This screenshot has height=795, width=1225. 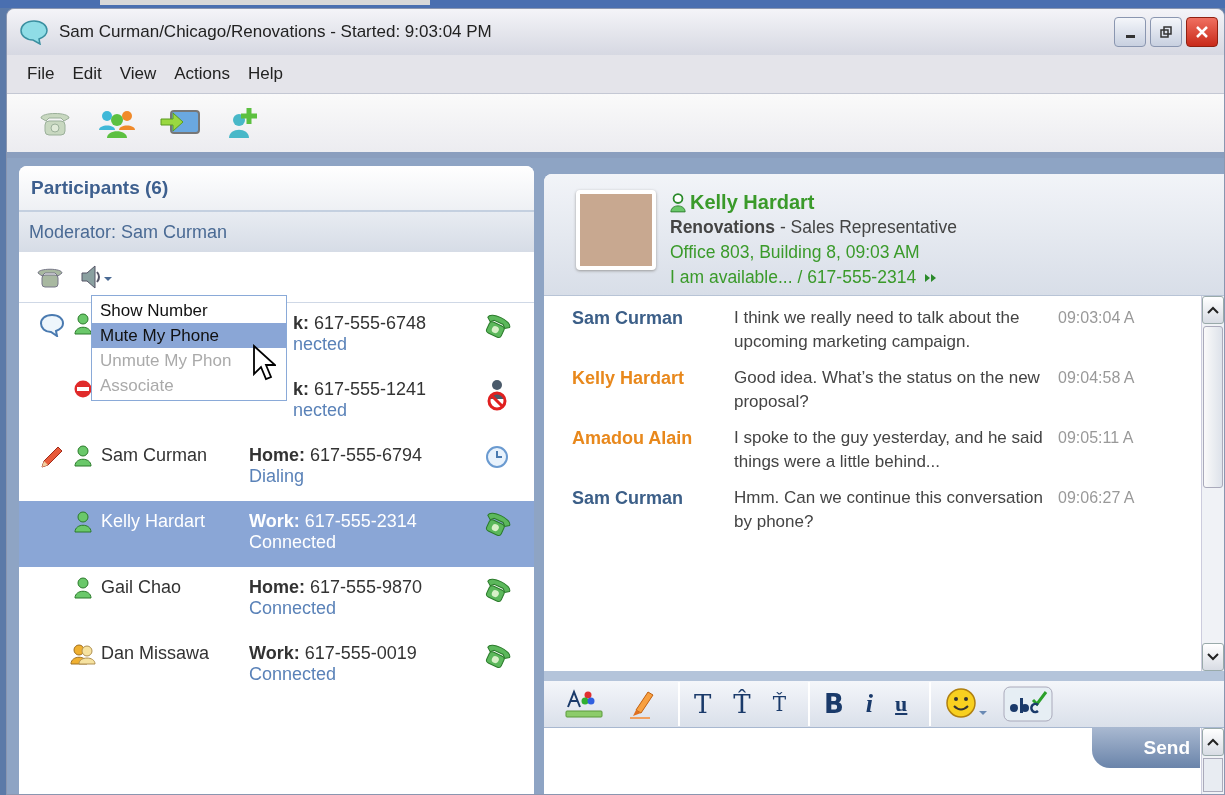 What do you see at coordinates (360, 389) in the screenshot?
I see `phone-number: k: 617-555-1241` at bounding box center [360, 389].